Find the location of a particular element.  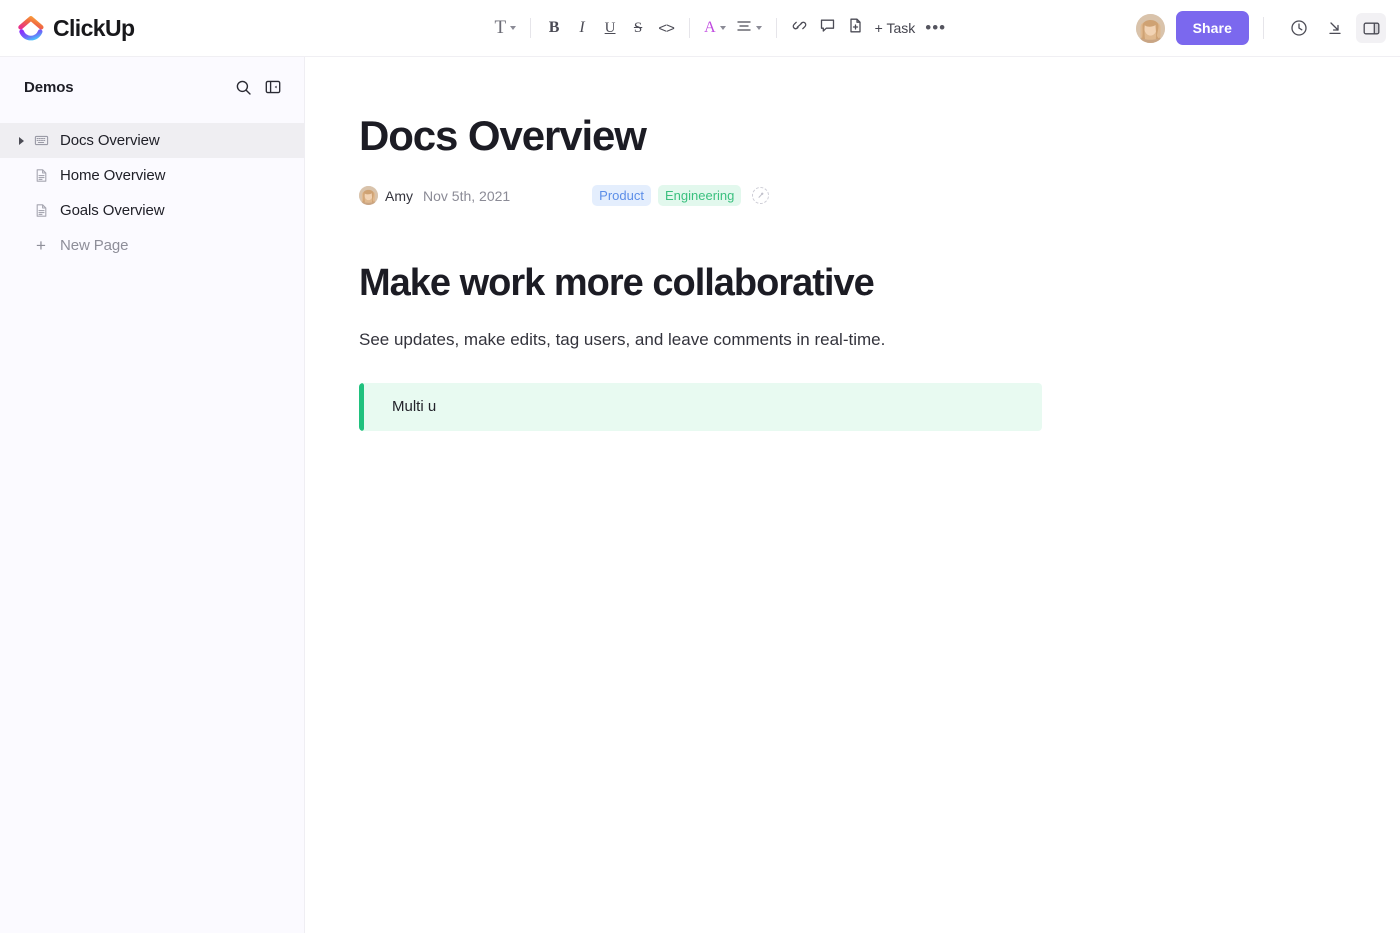

sidebar-new-page-label: New Page is located at coordinates (94, 245).